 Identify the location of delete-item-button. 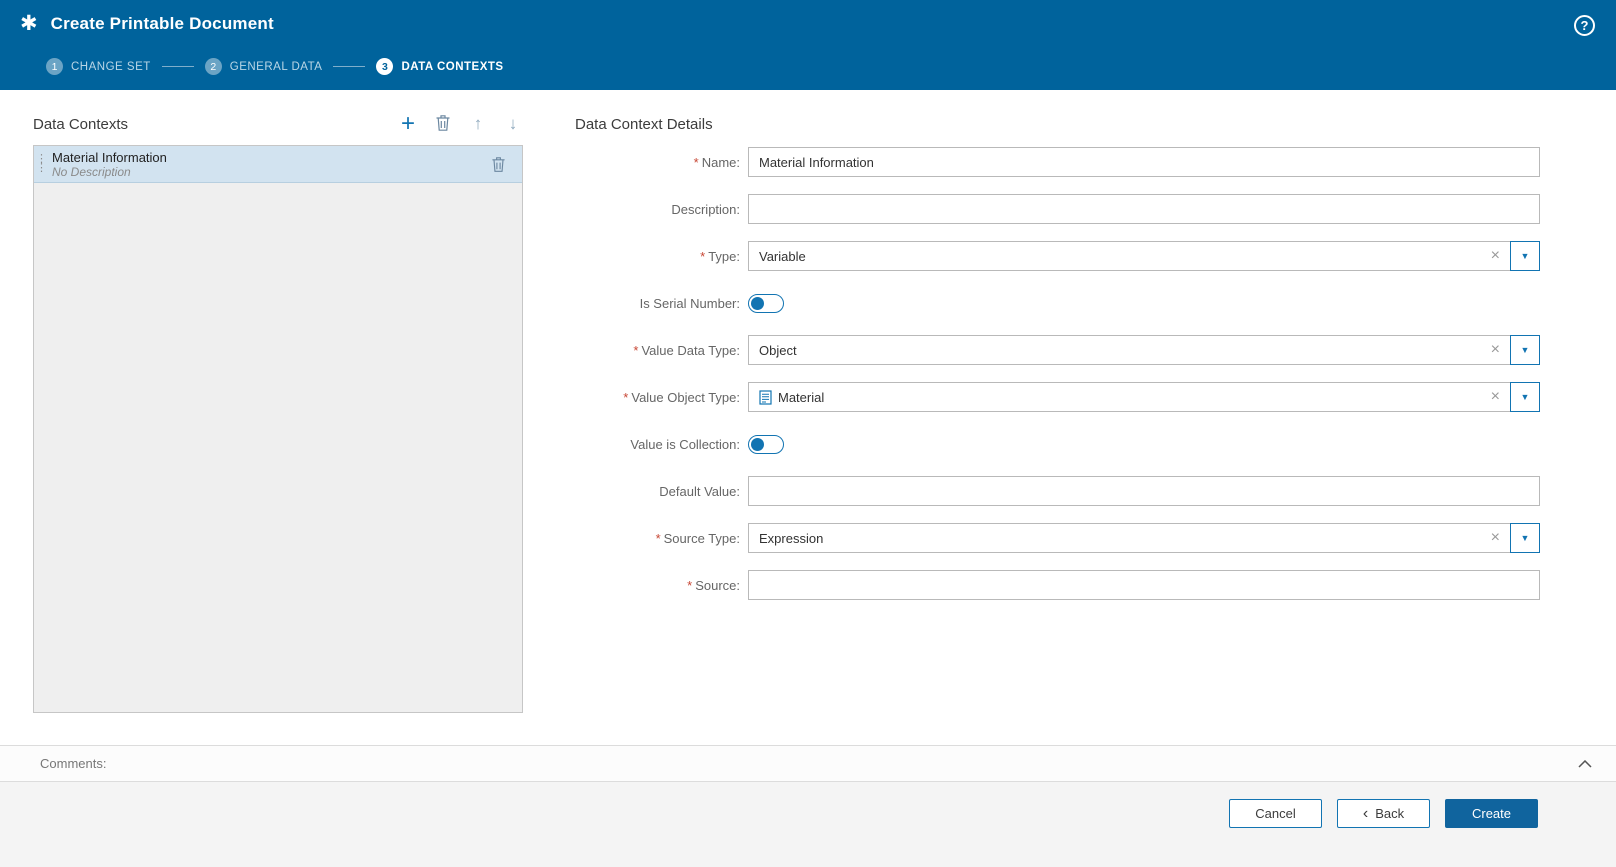
(498, 166).